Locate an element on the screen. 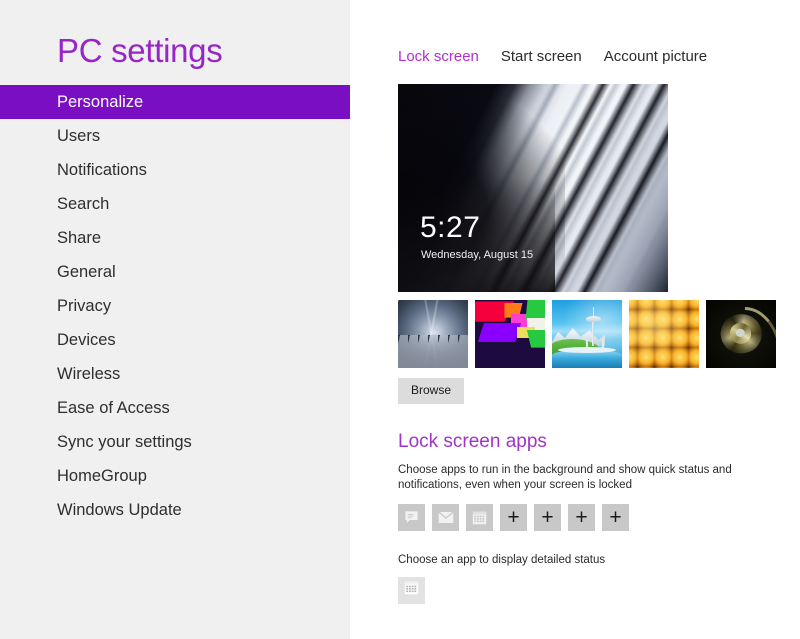 The width and height of the screenshot is (800, 639). tab-bar: Lock screen Start screen Account picture is located at coordinates (575, 33).